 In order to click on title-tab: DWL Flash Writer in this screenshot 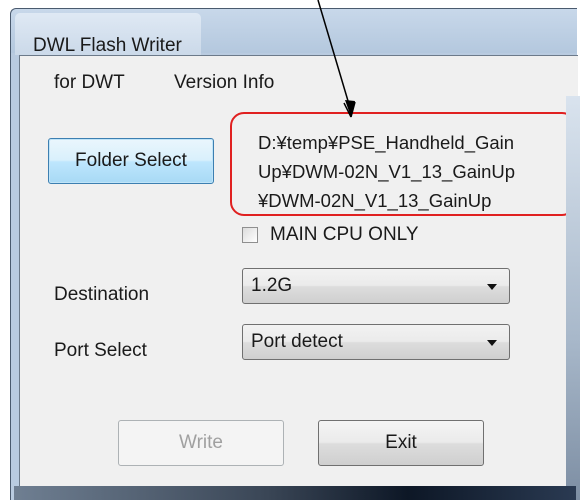, I will do `click(108, 34)`.